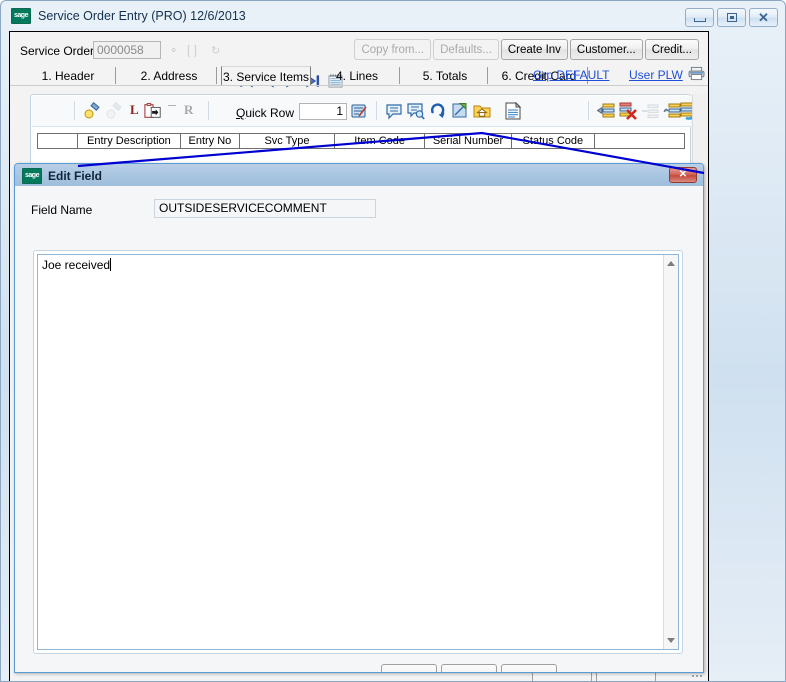 Image resolution: width=786 pixels, height=682 pixels. I want to click on tab-underline, so click(359, 85).